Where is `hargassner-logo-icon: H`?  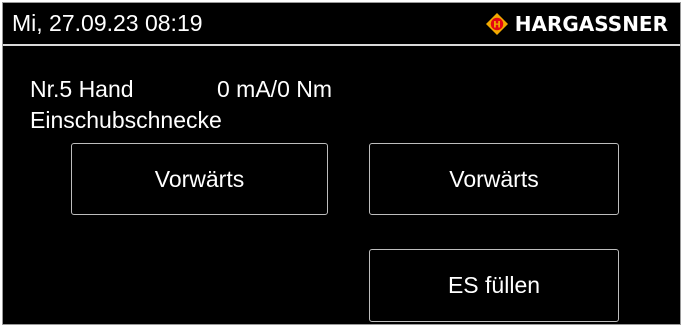 hargassner-logo-icon: H is located at coordinates (497, 24).